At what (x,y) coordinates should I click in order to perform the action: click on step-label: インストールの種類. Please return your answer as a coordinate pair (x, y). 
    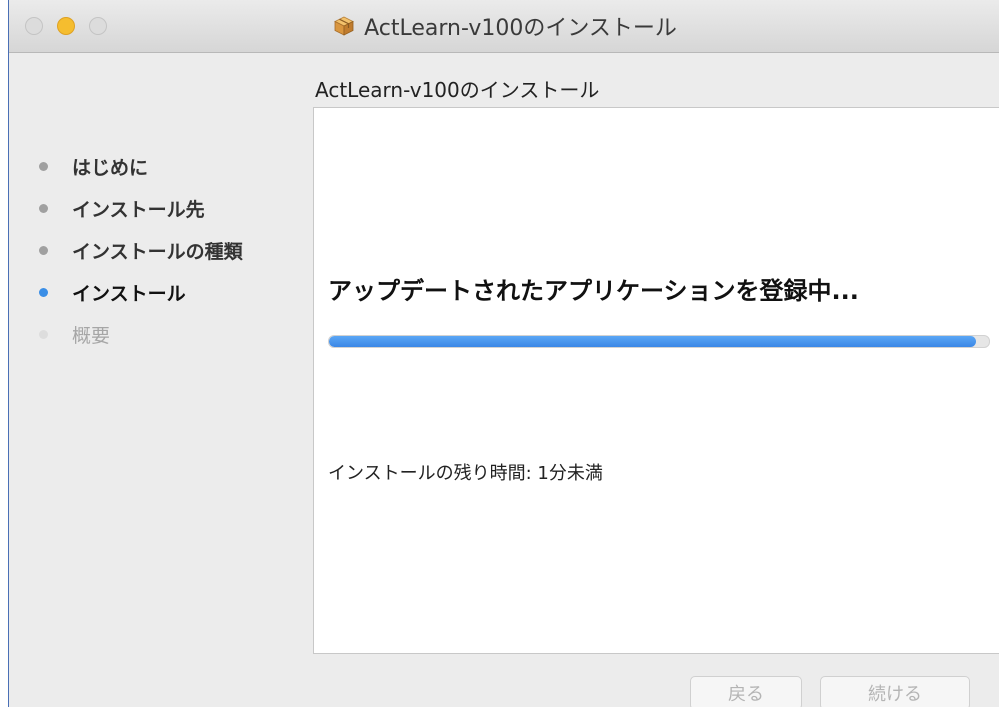
    Looking at the image, I should click on (157, 251).